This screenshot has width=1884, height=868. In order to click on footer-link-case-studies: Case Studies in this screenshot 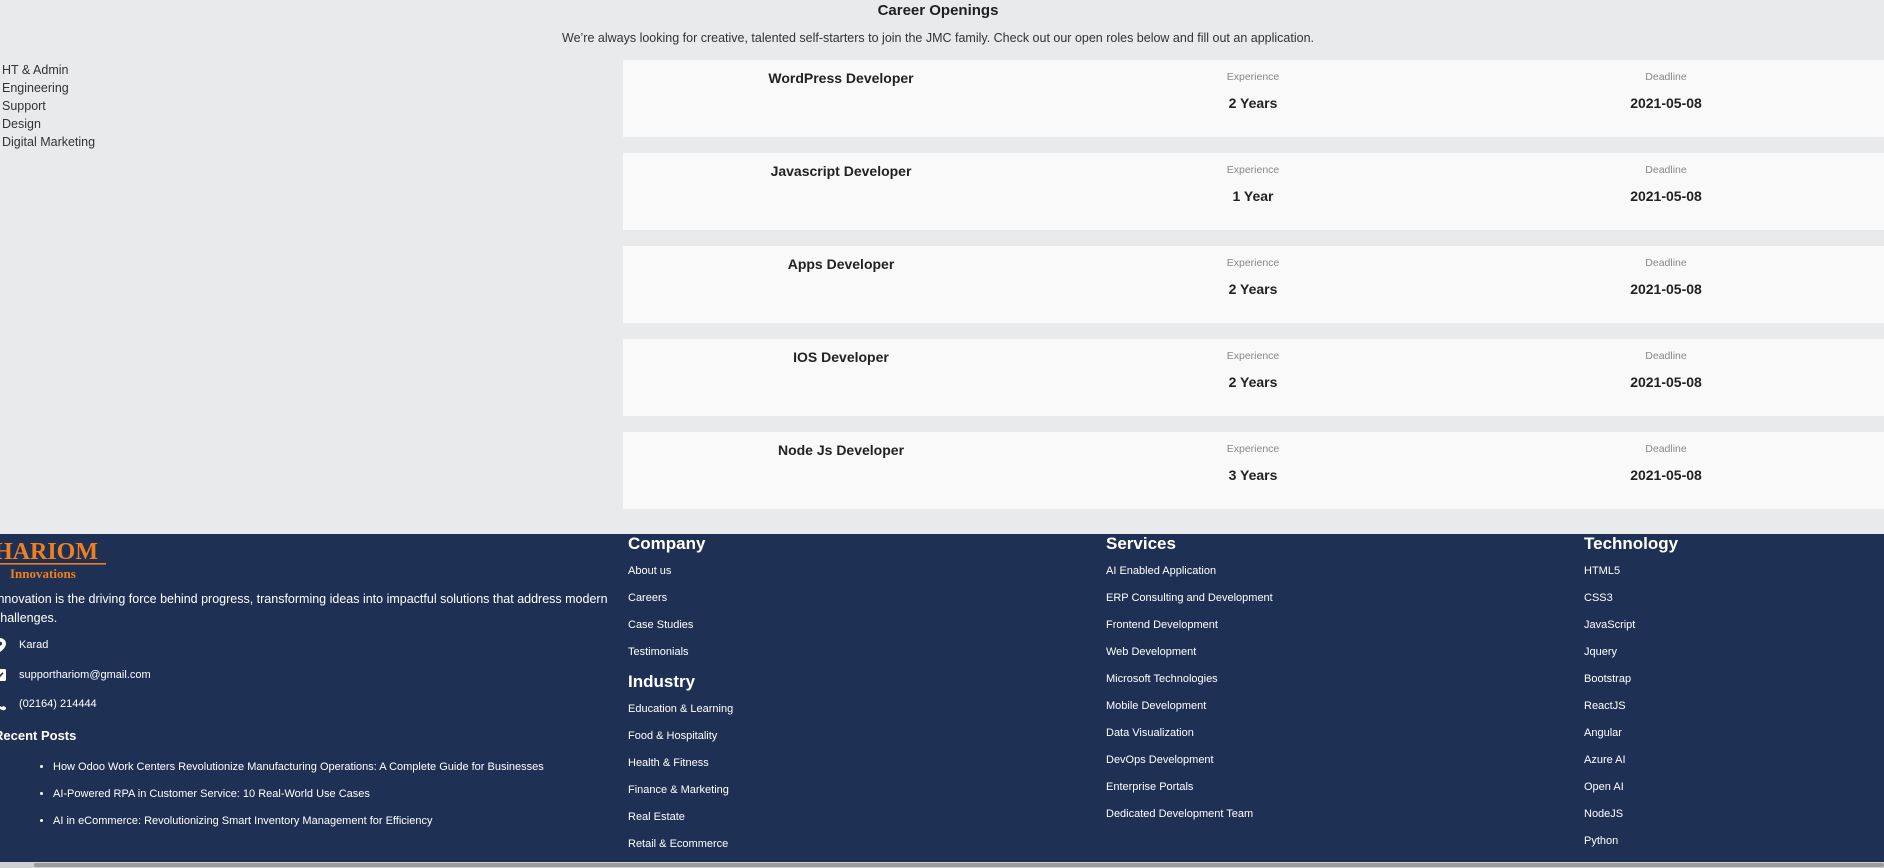, I will do `click(666, 625)`.